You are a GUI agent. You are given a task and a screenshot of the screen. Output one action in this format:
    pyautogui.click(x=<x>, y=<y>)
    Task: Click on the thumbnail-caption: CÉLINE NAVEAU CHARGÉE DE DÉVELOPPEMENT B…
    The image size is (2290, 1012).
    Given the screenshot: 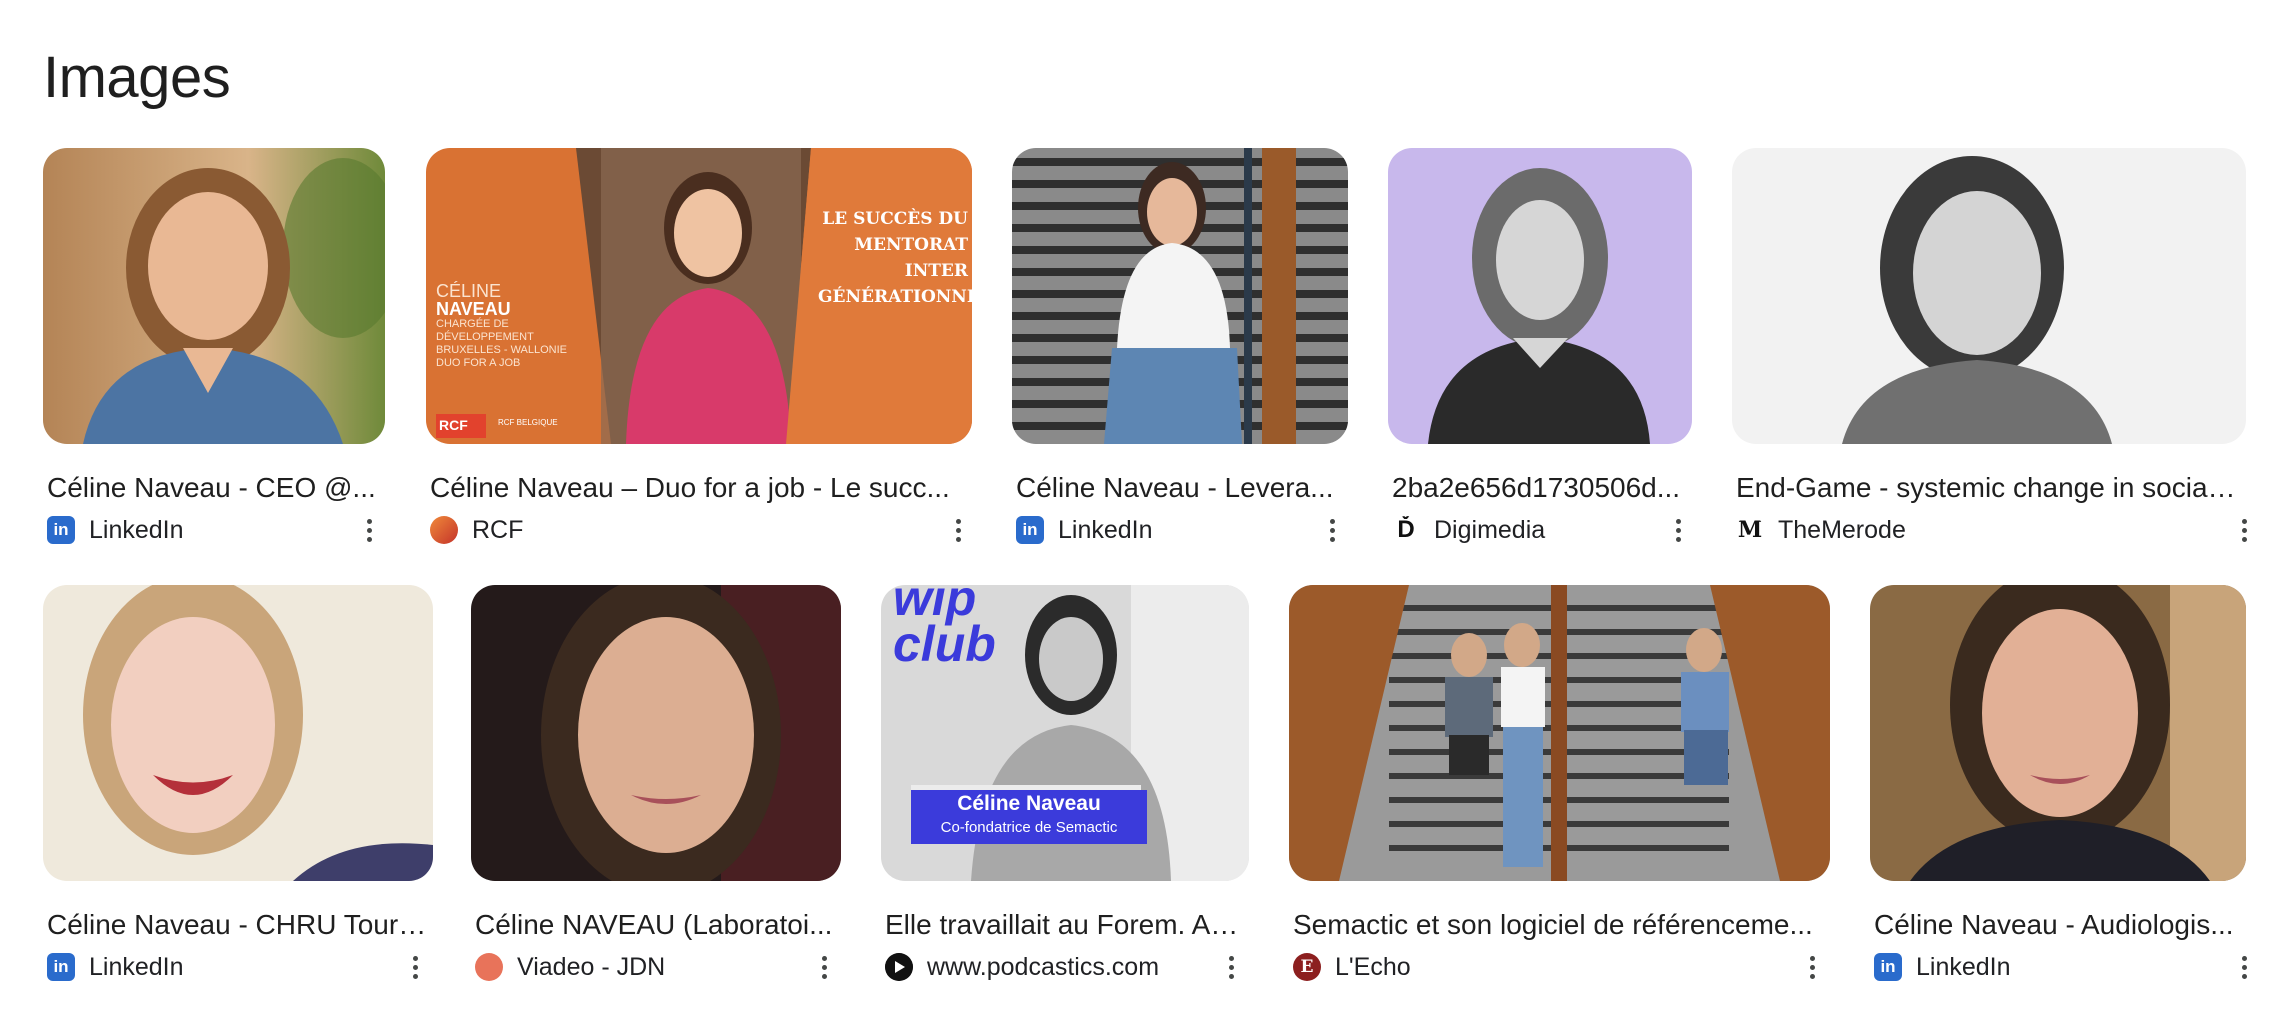 What is the action you would take?
    pyautogui.click(x=502, y=325)
    